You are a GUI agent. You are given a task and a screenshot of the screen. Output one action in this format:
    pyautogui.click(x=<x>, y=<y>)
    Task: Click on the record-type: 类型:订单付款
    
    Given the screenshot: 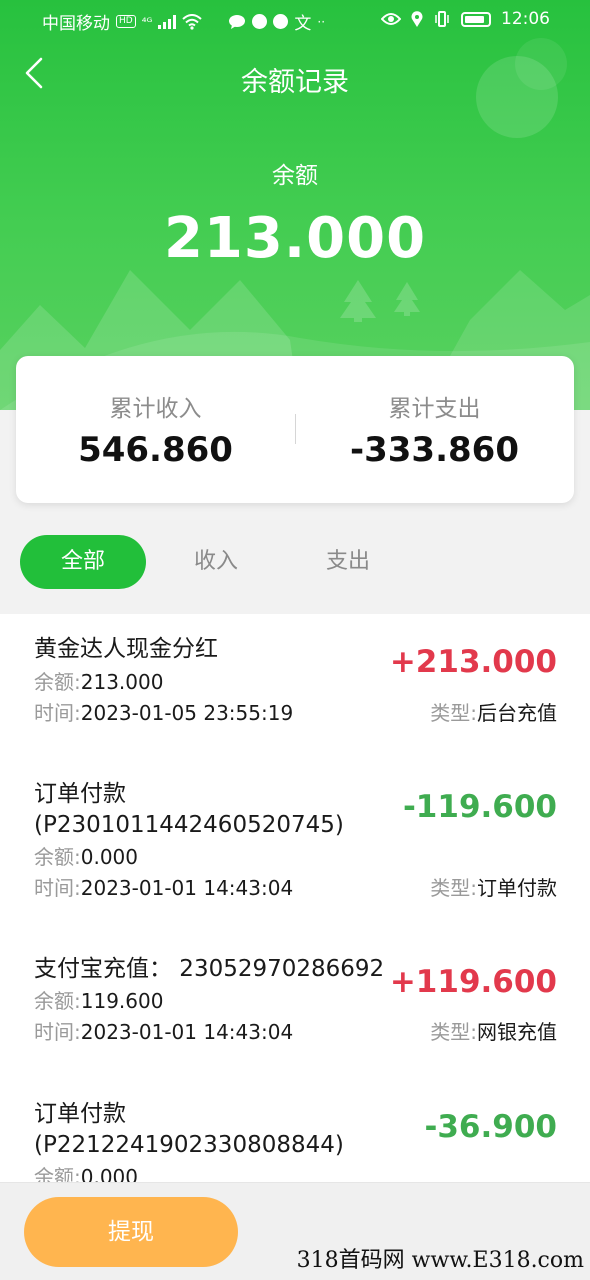 What is the action you would take?
    pyautogui.click(x=493, y=888)
    